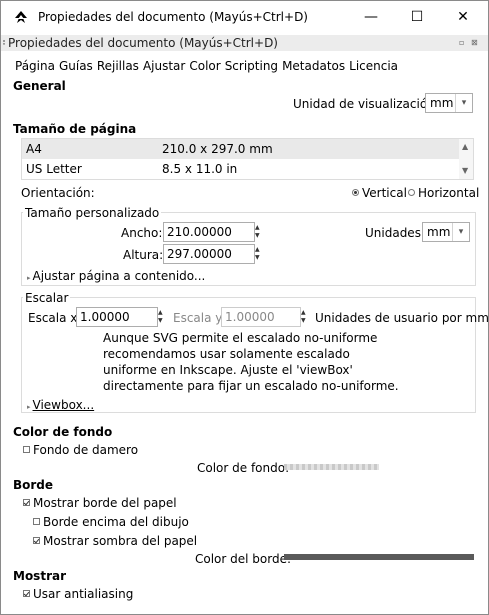 Image resolution: width=489 pixels, height=615 pixels. I want to click on horizontal-label: Horizontal, so click(449, 193).